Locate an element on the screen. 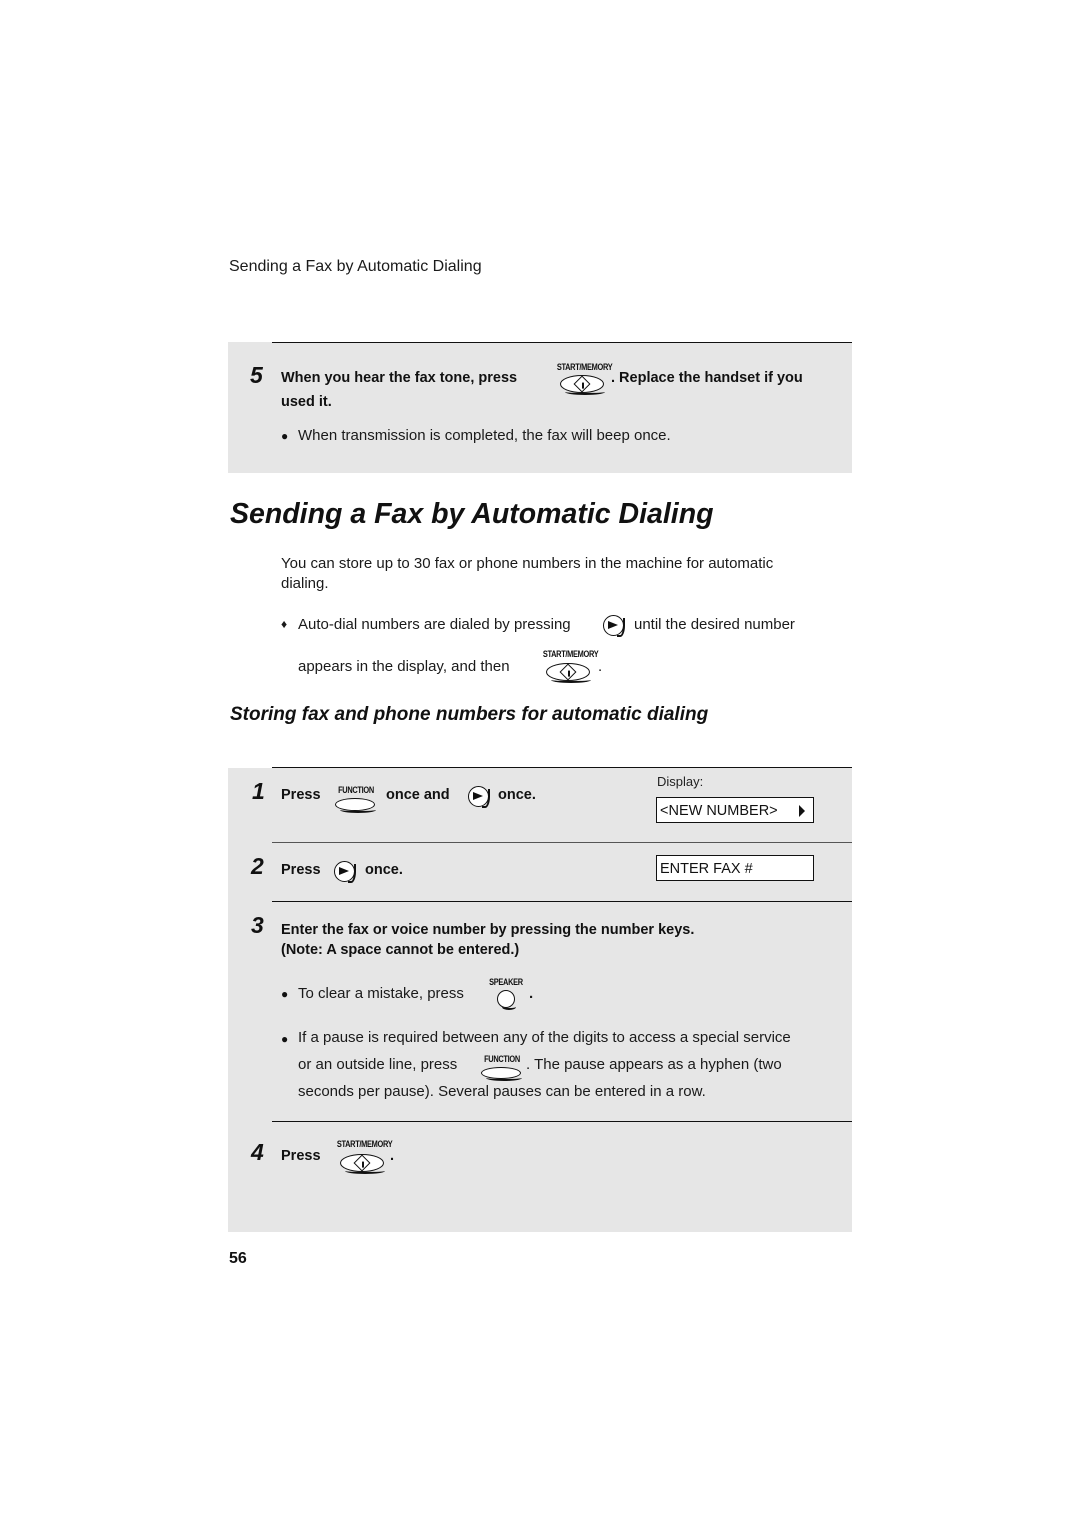 The width and height of the screenshot is (1080, 1528). right-triangle-icon is located at coordinates (802, 811).